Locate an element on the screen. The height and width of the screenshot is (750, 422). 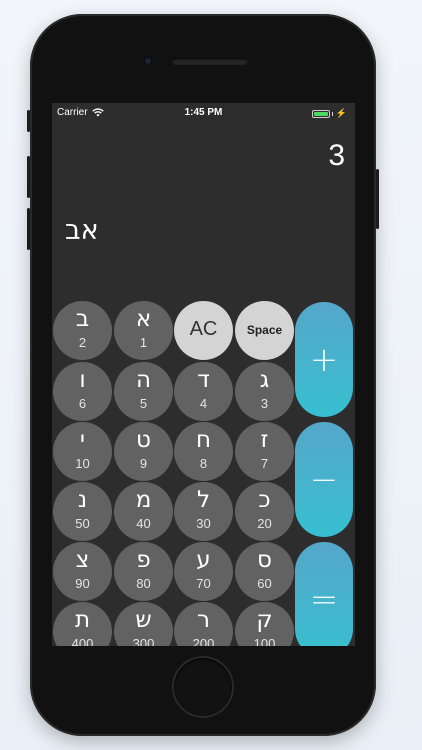
battery-fill is located at coordinates (320, 113).